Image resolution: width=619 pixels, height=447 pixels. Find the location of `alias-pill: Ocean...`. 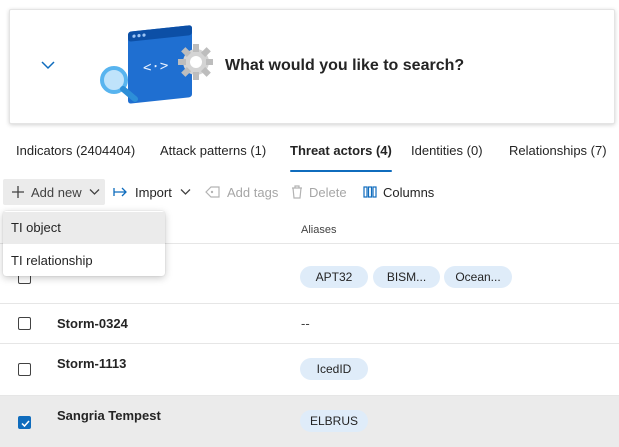

alias-pill: Ocean... is located at coordinates (478, 277).